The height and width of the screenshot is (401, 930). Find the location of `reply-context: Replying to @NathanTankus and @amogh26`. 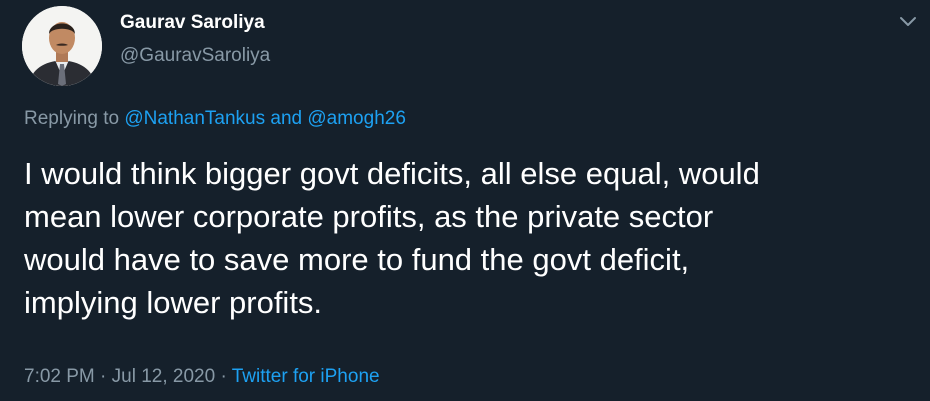

reply-context: Replying to @NathanTankus and @amogh26 is located at coordinates (215, 119).